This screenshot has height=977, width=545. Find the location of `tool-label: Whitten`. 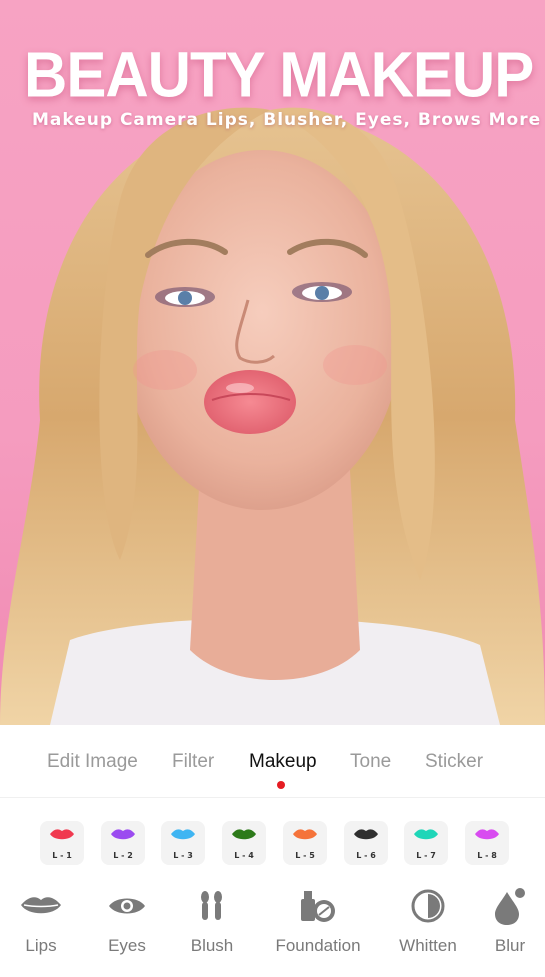

tool-label: Whitten is located at coordinates (428, 945).